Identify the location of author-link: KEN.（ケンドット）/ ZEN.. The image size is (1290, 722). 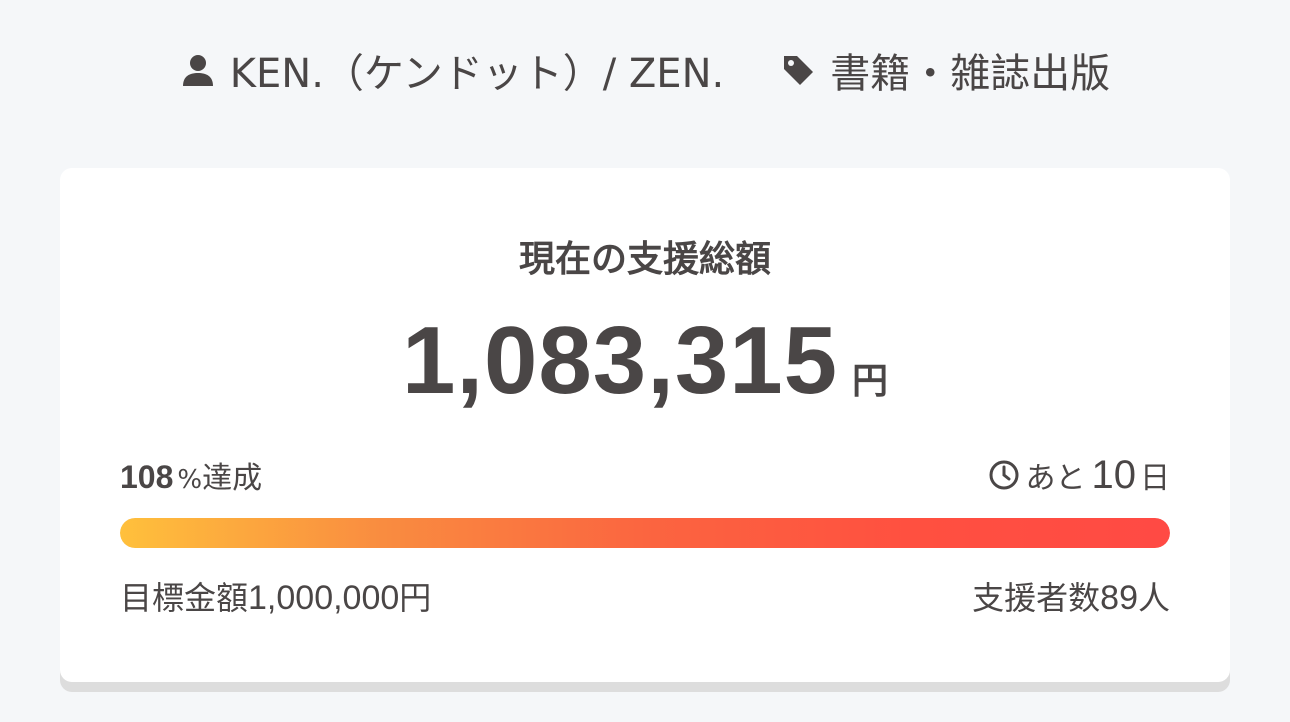
(452, 70).